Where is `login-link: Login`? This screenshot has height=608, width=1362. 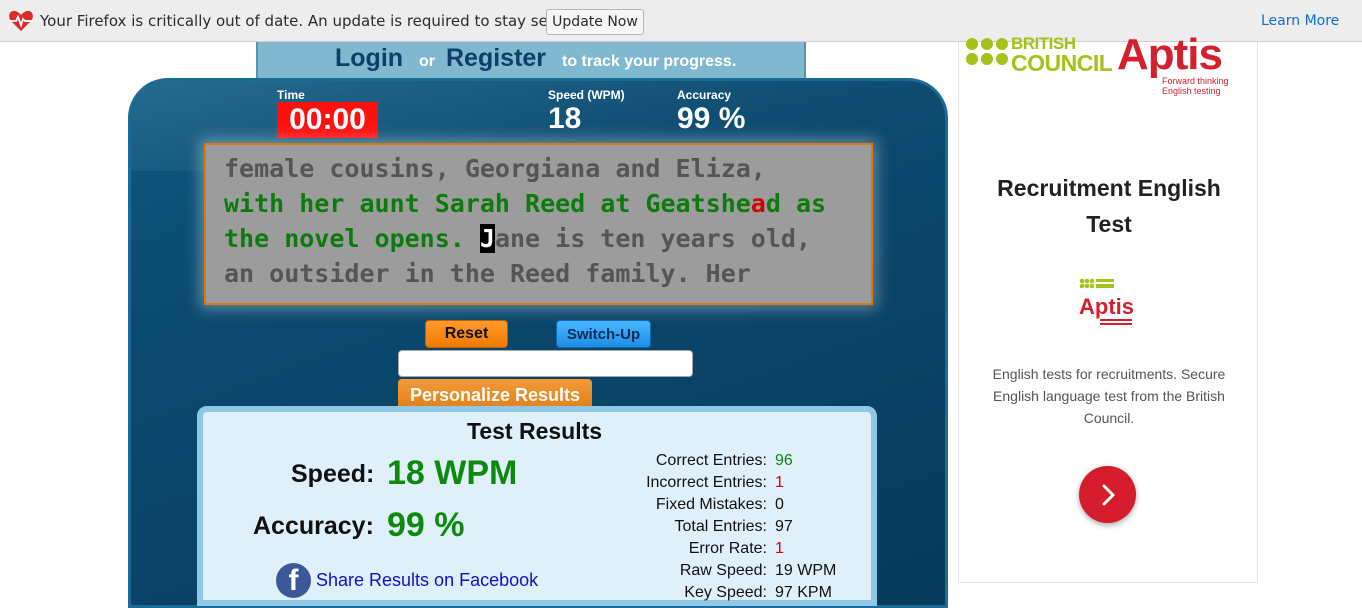 login-link: Login is located at coordinates (369, 58).